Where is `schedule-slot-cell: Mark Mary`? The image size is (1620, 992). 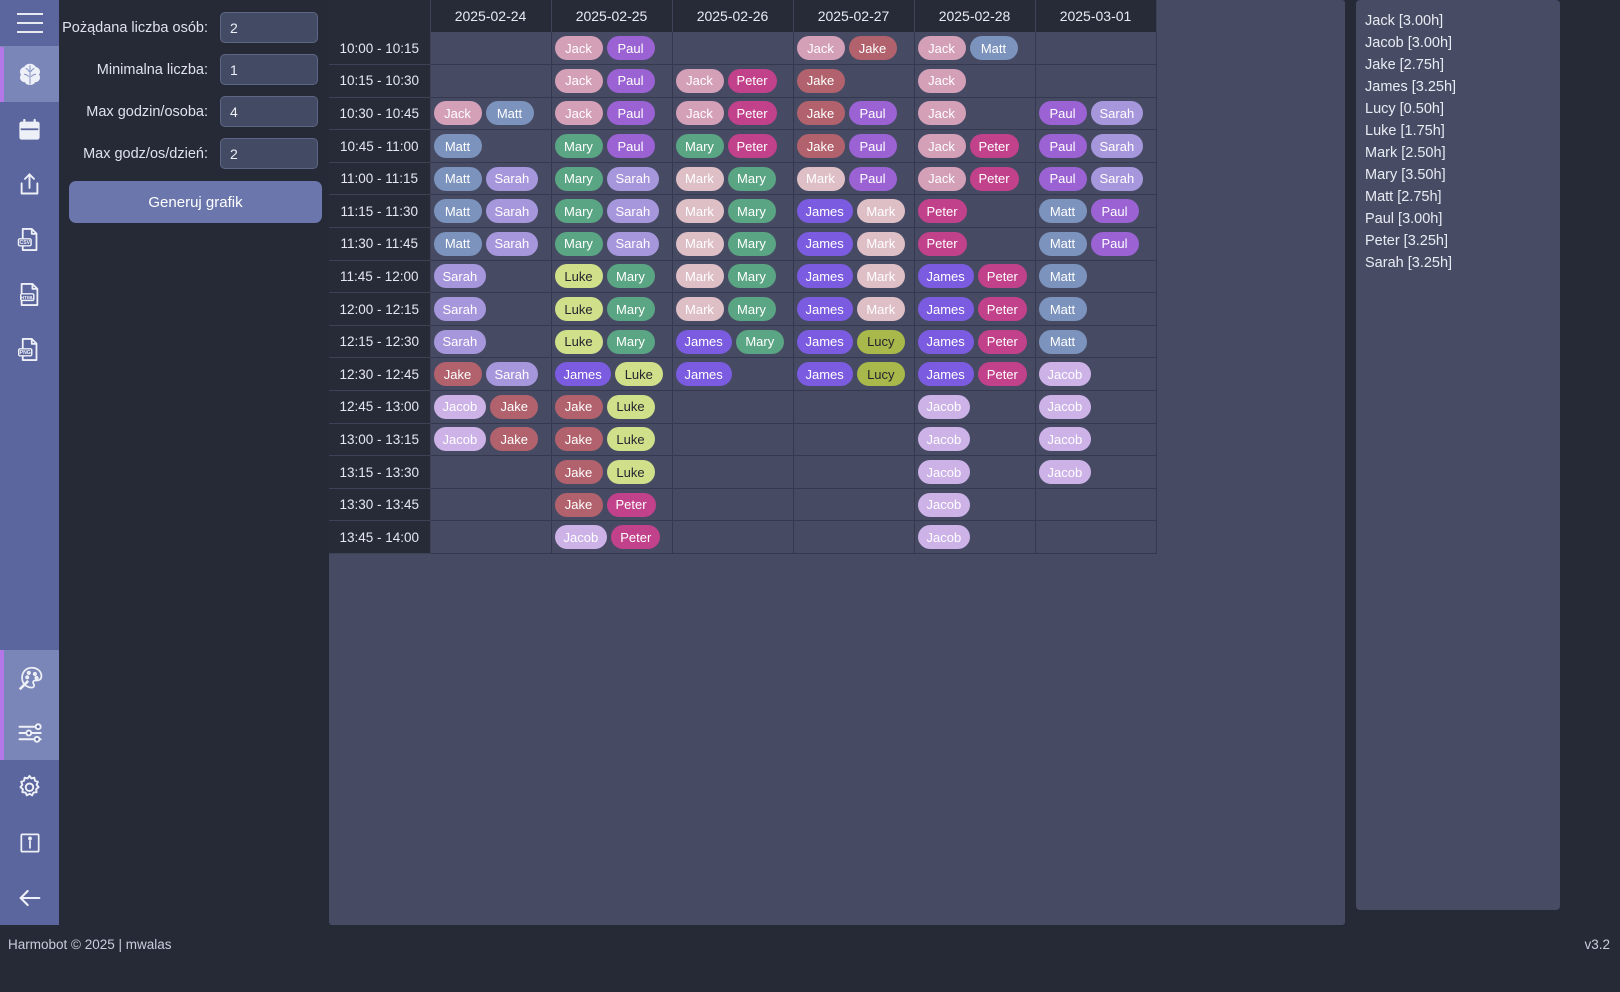
schedule-slot-cell: Mark Mary is located at coordinates (733, 179).